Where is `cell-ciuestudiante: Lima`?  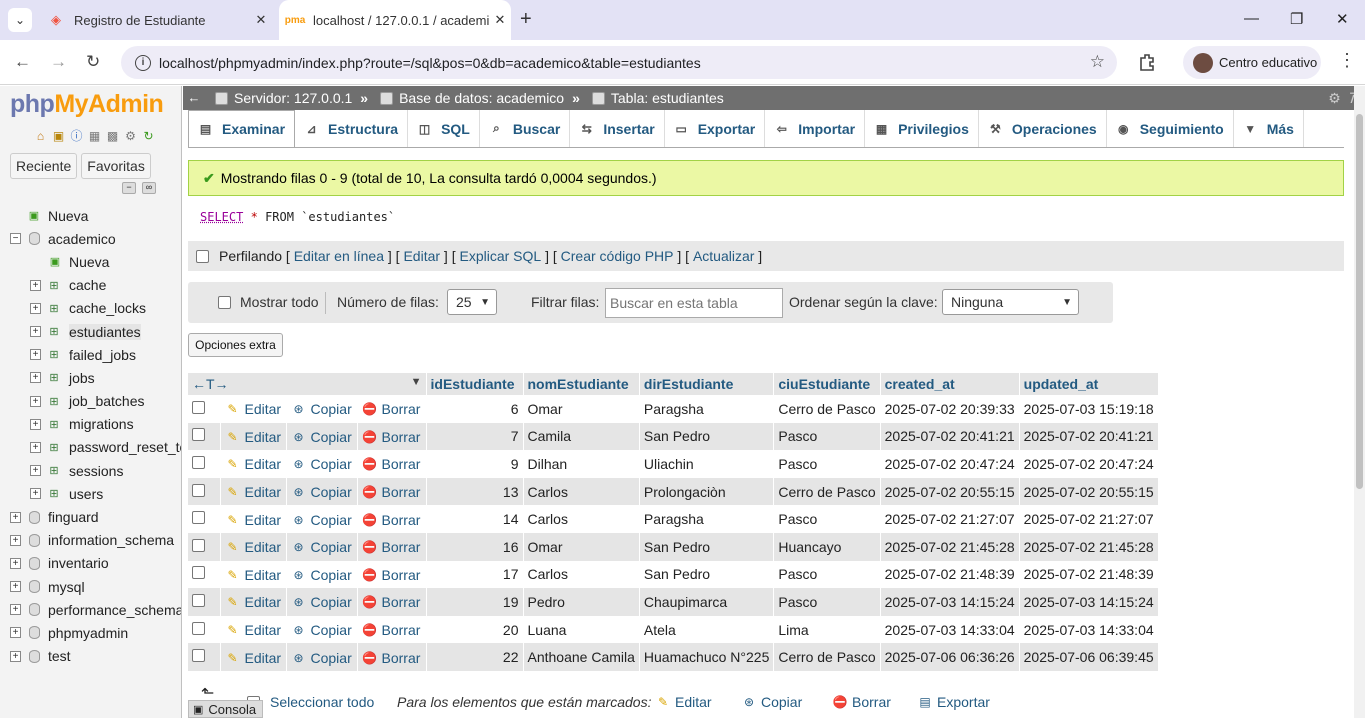
cell-ciuestudiante: Lima is located at coordinates (827, 629).